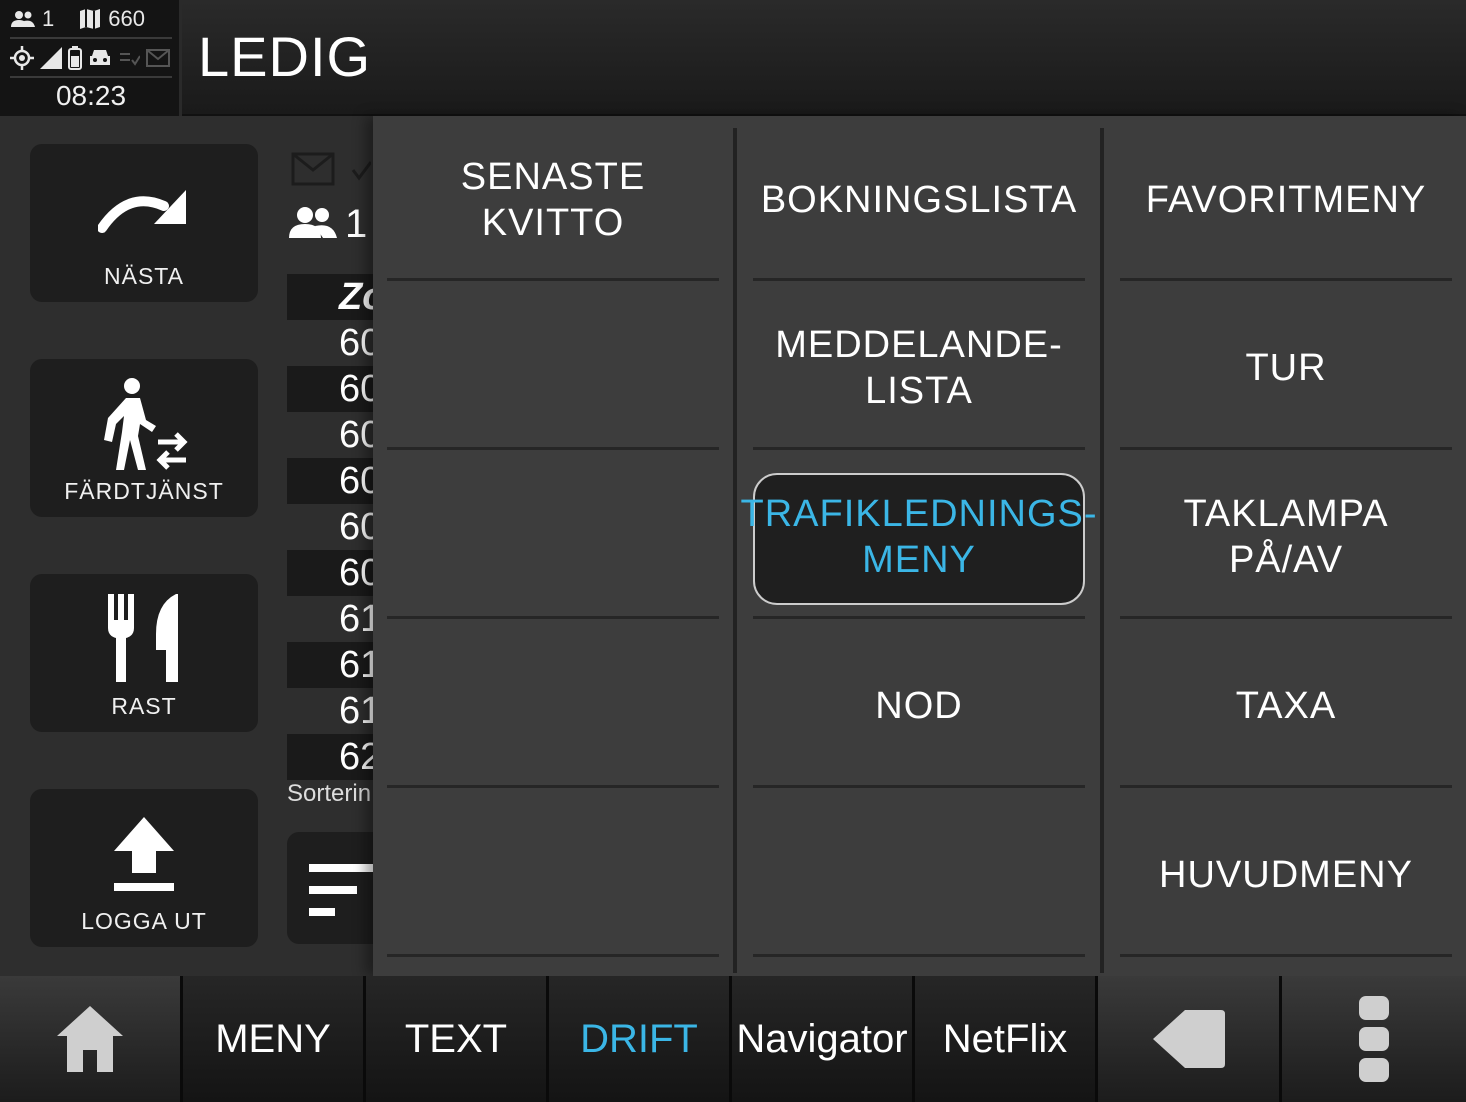 The height and width of the screenshot is (1102, 1466). I want to click on sort-icon, so click(343, 890).